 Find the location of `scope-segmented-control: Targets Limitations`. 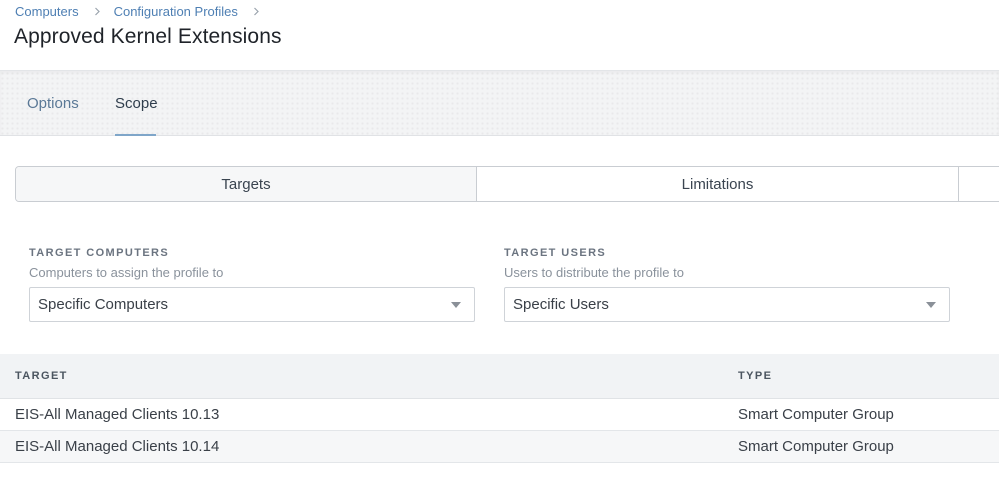

scope-segmented-control: Targets Limitations is located at coordinates (507, 184).